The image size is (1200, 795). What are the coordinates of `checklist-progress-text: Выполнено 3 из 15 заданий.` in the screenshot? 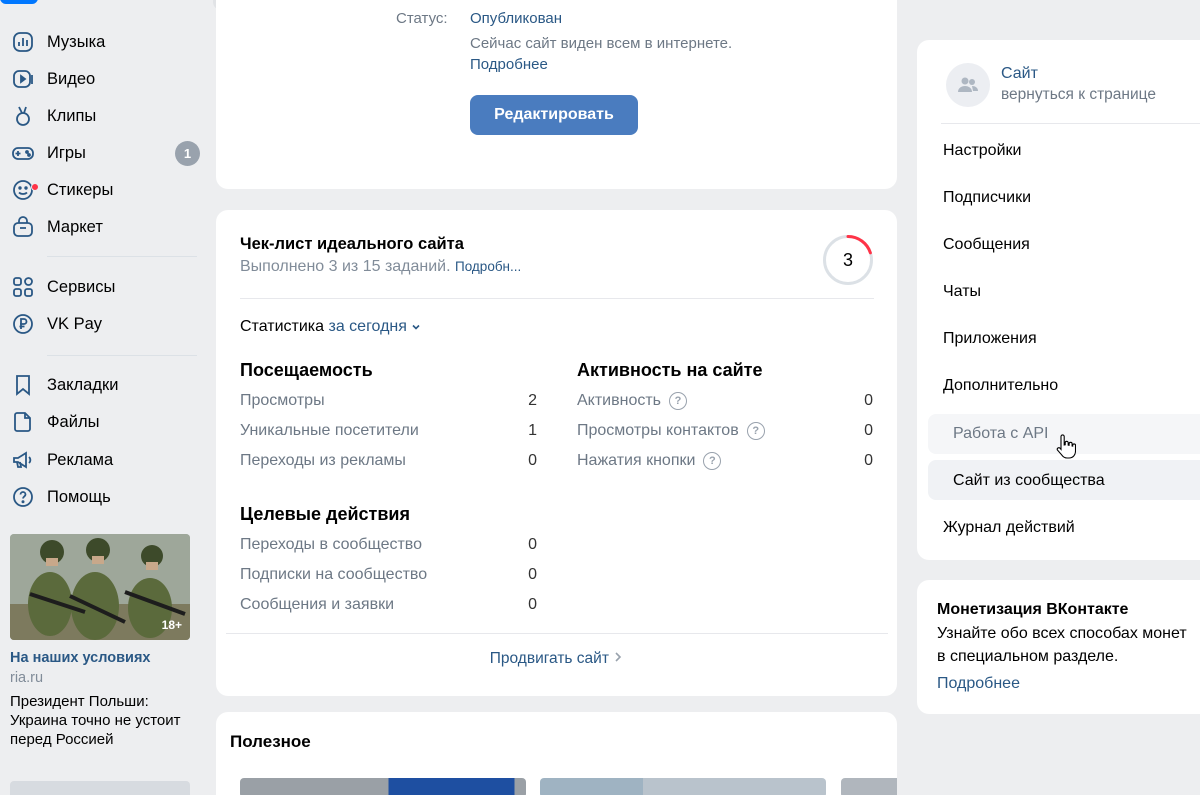 It's located at (345, 266).